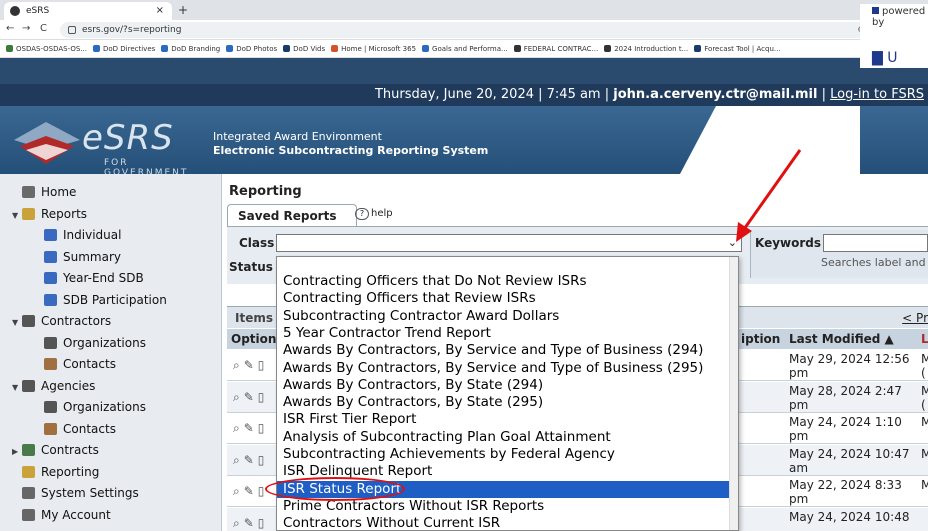 Image resolution: width=928 pixels, height=531 pixels. What do you see at coordinates (841, 339) in the screenshot?
I see `col-last-modified: Last Modified ▲` at bounding box center [841, 339].